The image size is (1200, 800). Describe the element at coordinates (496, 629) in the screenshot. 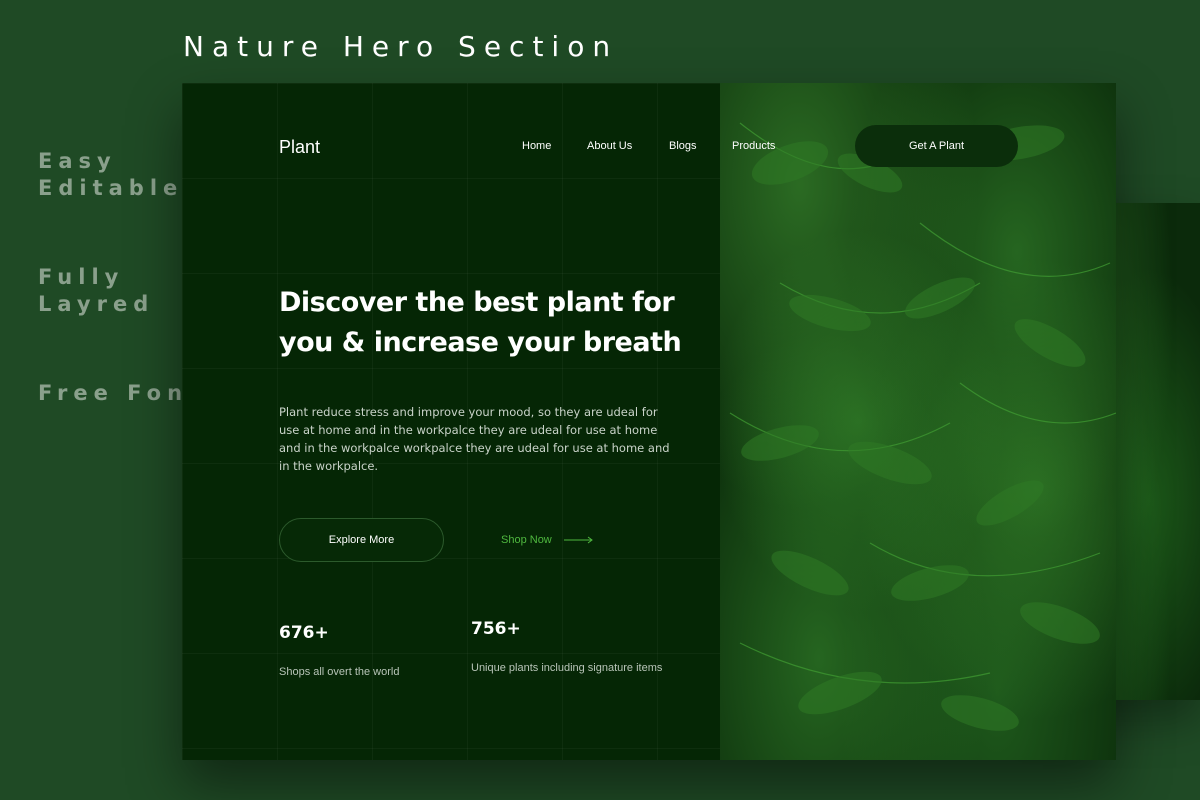

I see `stat-plants-value: 756+` at that location.